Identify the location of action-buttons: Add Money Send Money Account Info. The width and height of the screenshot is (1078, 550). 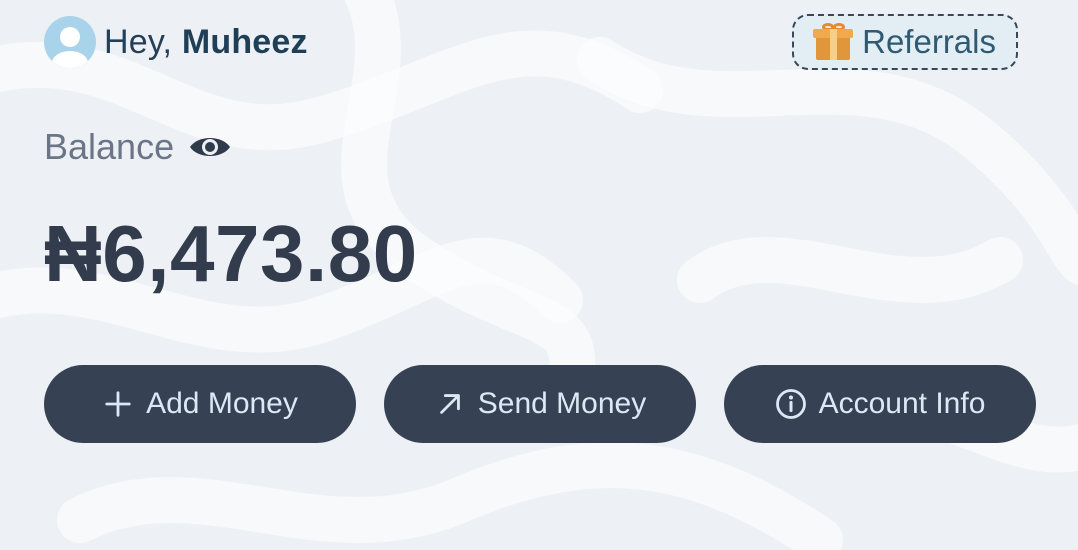
(540, 404).